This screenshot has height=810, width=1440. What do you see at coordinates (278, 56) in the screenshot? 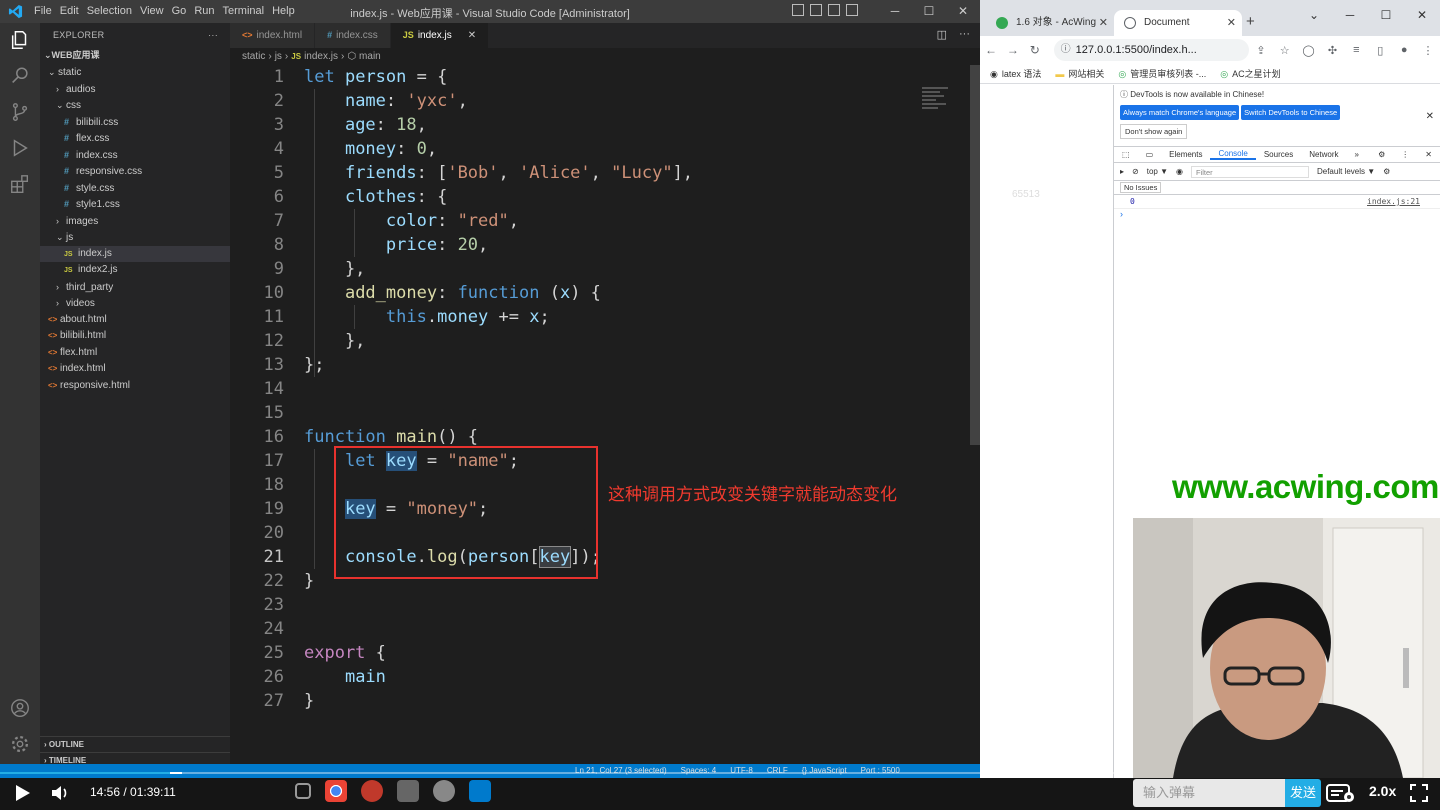
I see `breadcrumb-item: js` at bounding box center [278, 56].